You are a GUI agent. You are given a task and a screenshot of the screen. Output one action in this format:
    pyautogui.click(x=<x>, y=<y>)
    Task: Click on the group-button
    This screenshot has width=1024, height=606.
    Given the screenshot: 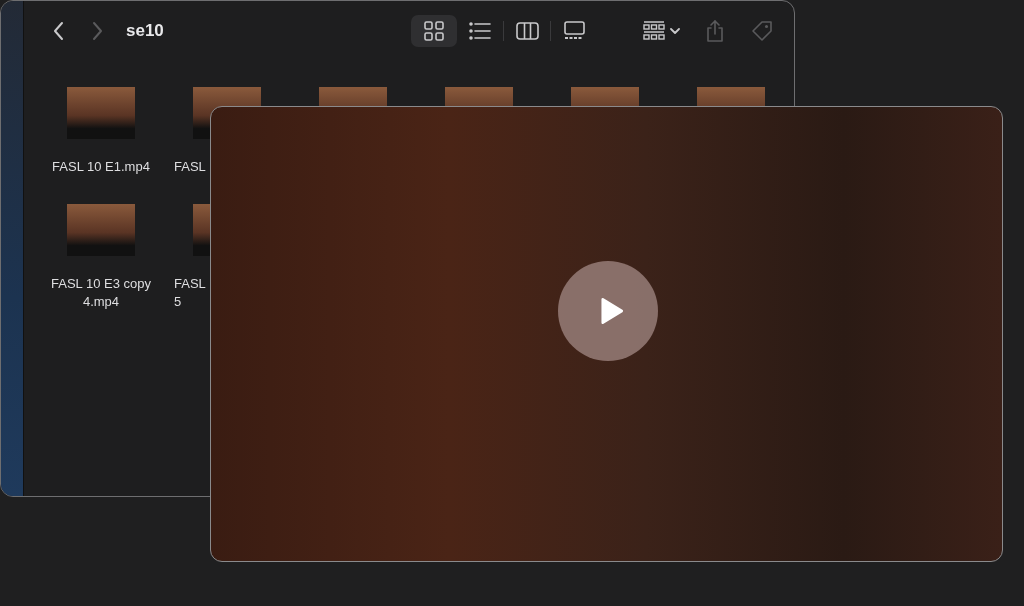 What is the action you would take?
    pyautogui.click(x=661, y=31)
    